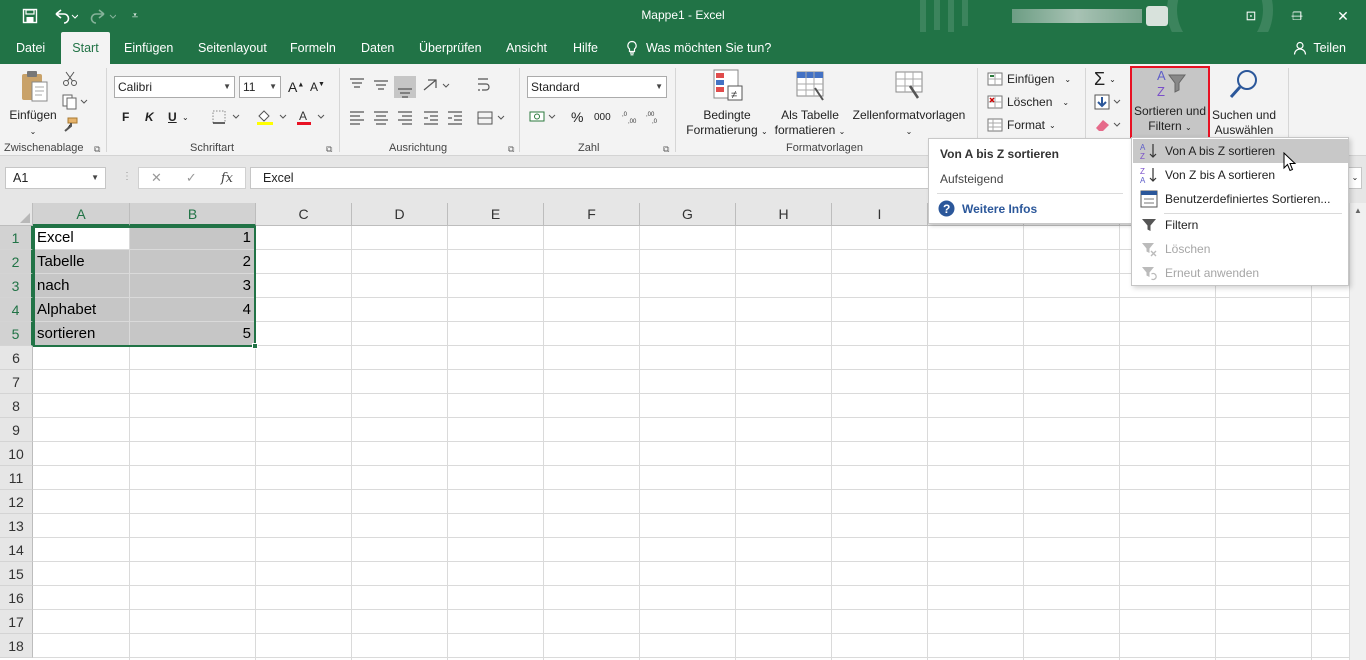 This screenshot has height=660, width=1366. What do you see at coordinates (1358, 210) in the screenshot?
I see `scroll-up-icon: ▲` at bounding box center [1358, 210].